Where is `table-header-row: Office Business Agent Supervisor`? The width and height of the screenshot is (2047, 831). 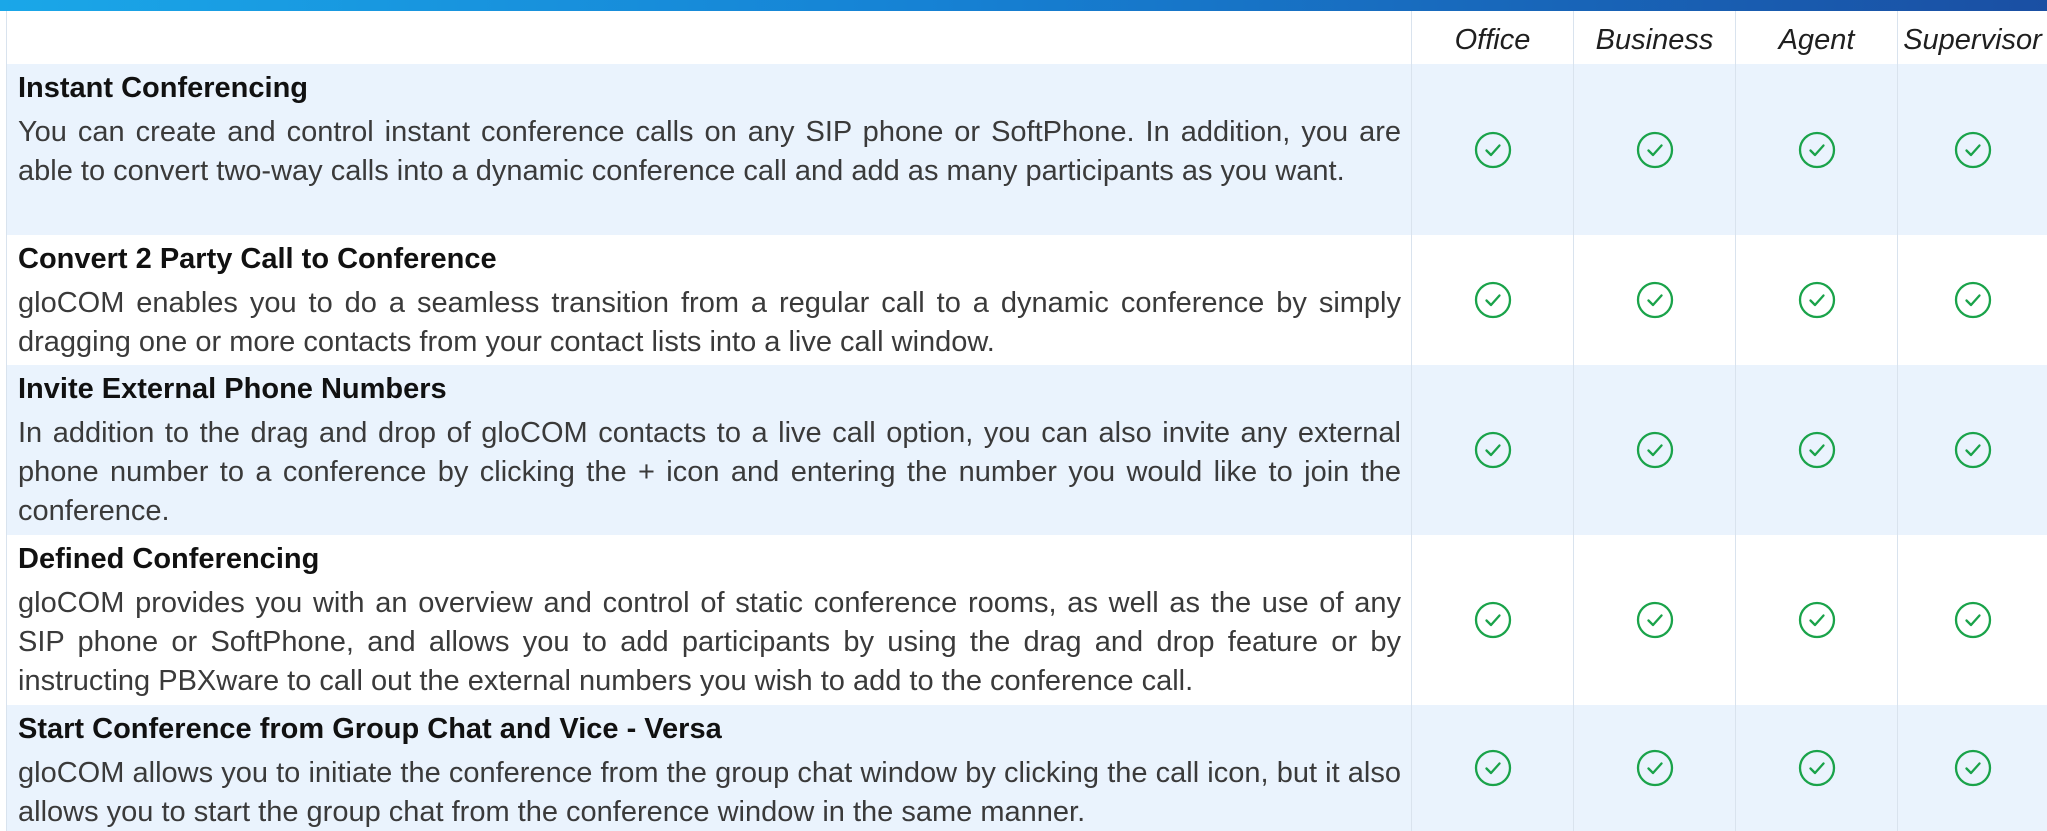 table-header-row: Office Business Agent Supervisor is located at coordinates (1026, 37).